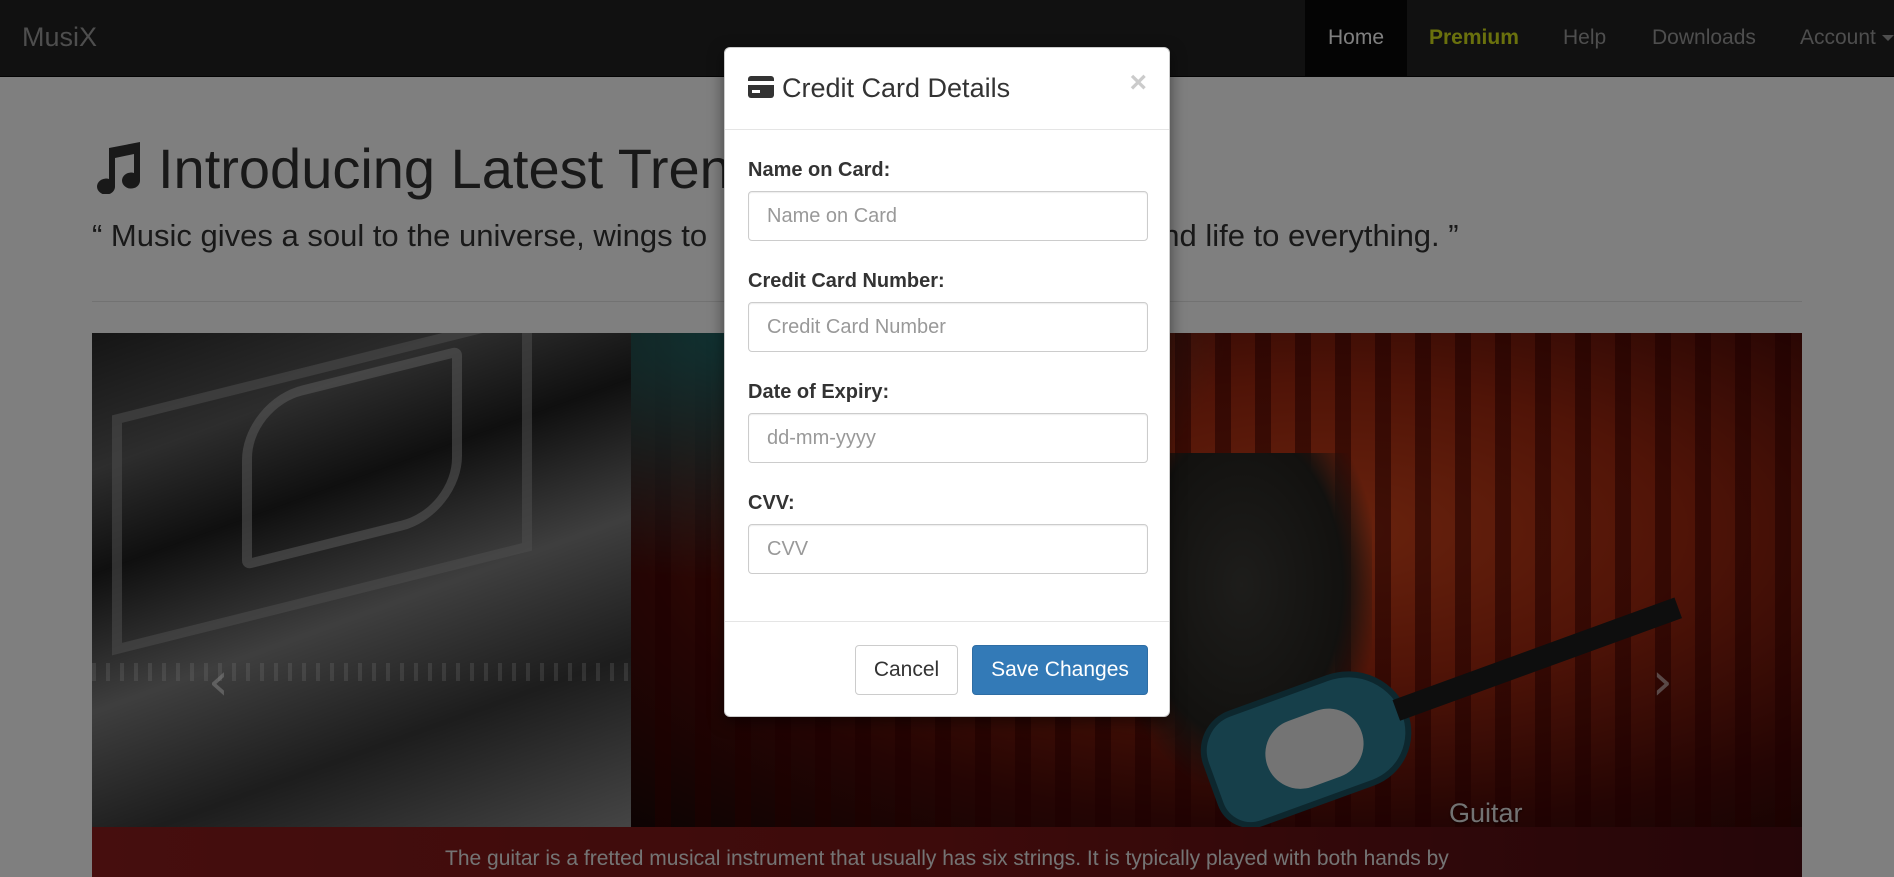  Describe the element at coordinates (819, 170) in the screenshot. I see `name-on-card-label: Name on Card:` at that location.